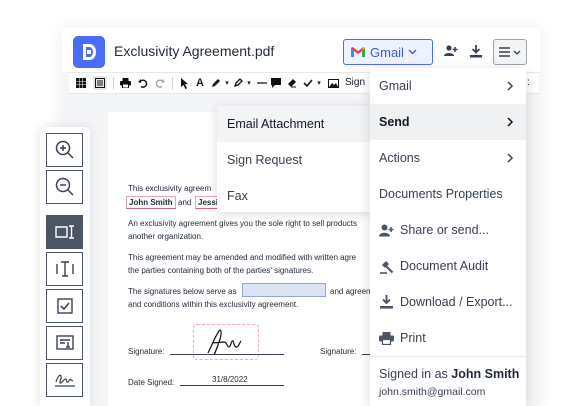 The height and width of the screenshot is (406, 577). I want to click on menu-item-document-properties: Documents Properties, so click(448, 194).